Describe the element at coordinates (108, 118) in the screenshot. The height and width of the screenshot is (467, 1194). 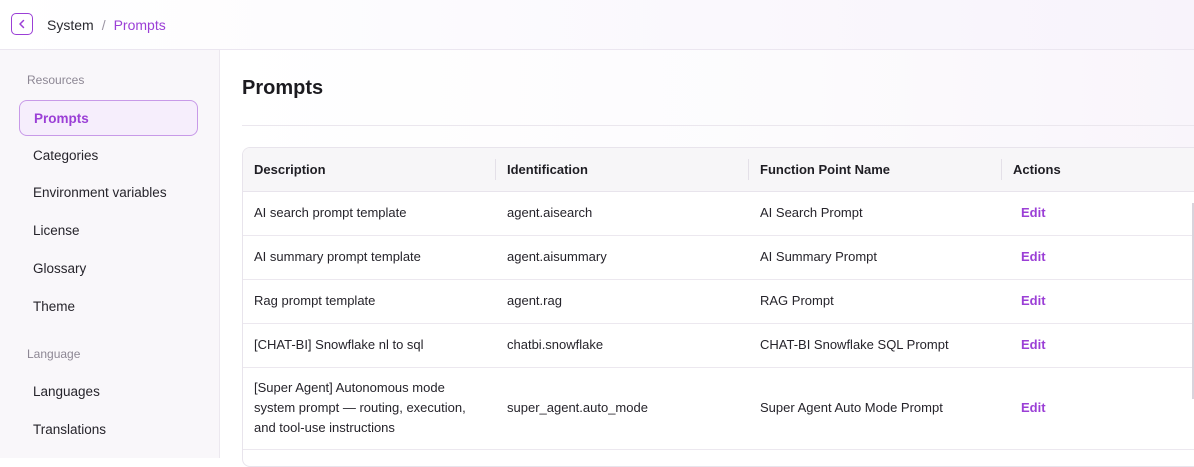
I see `sidebar-item-prompts: Prompts` at that location.